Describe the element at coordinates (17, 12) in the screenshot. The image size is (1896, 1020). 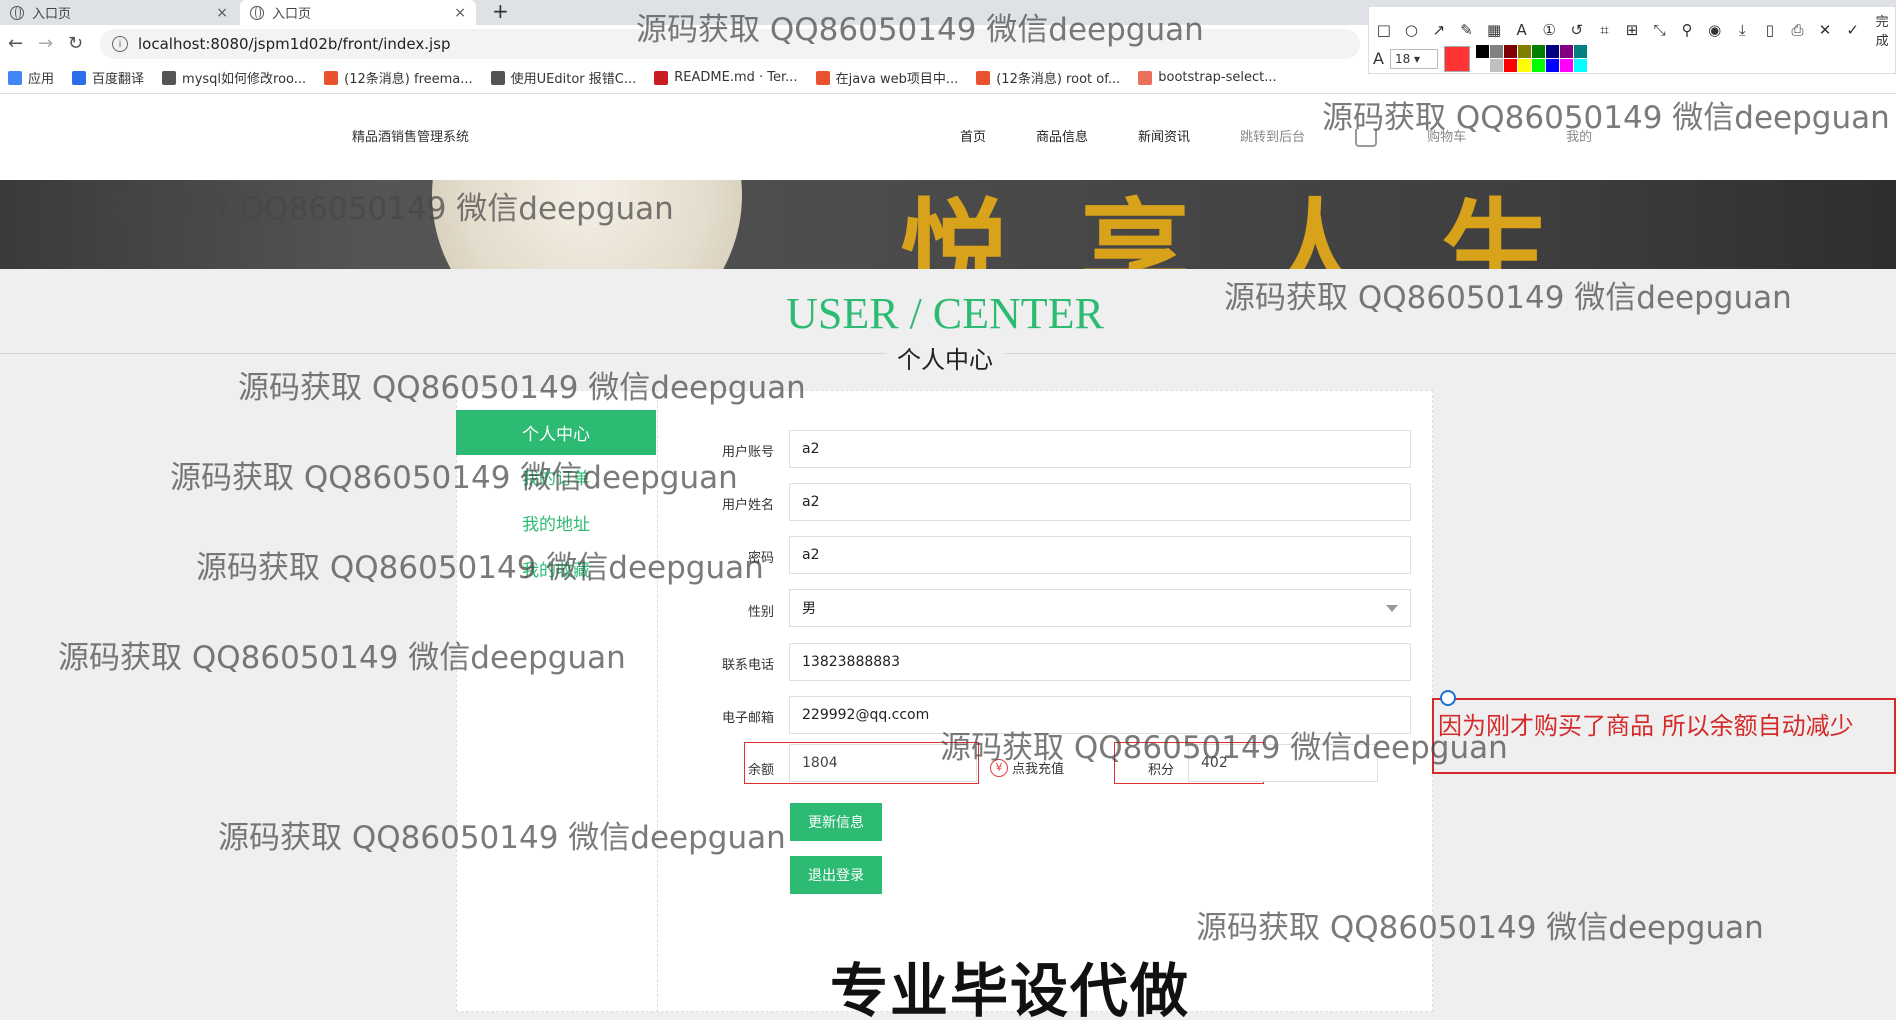
I see `globe-icon` at that location.